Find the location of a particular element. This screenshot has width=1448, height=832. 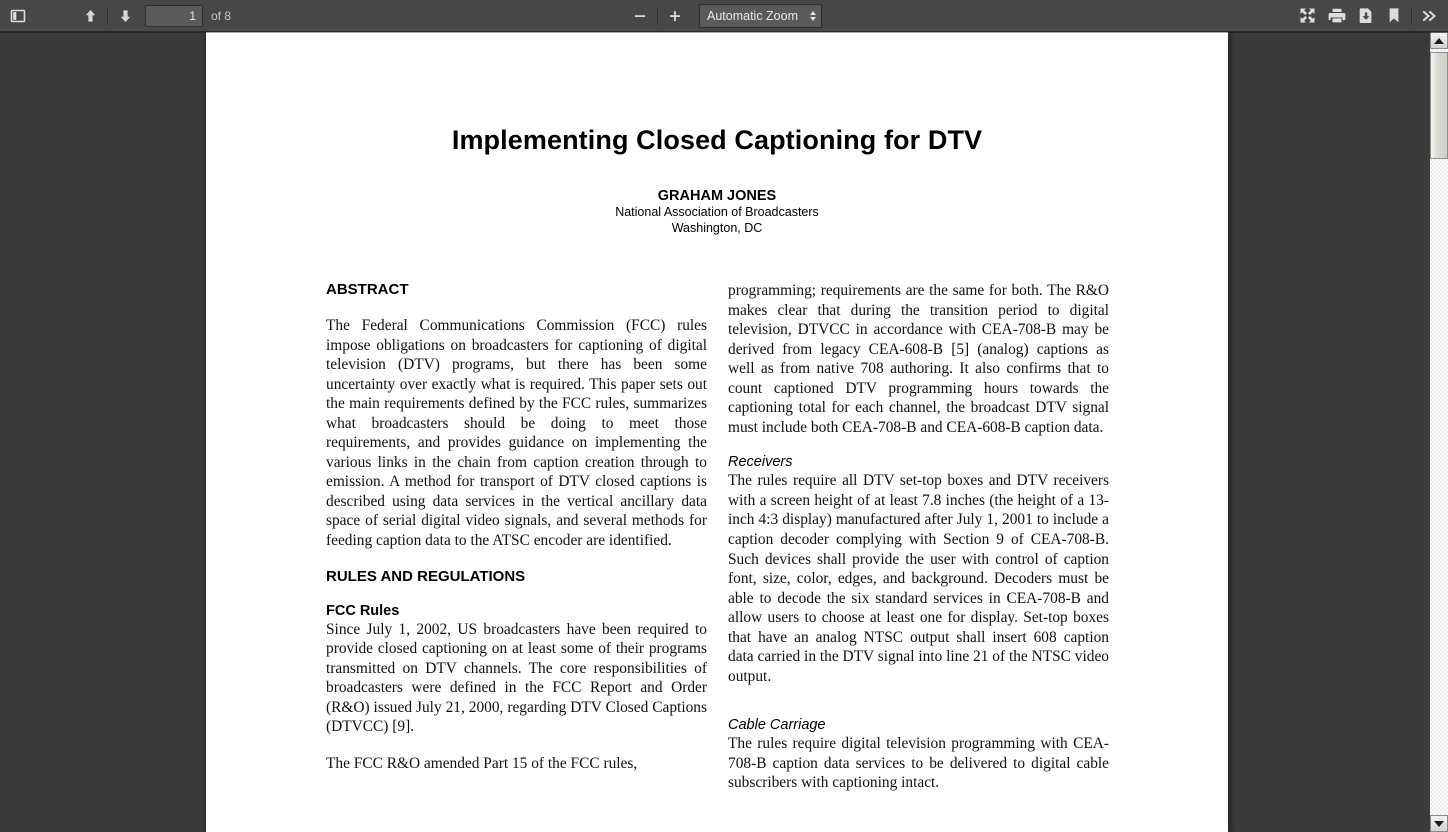

toolbar-right-group is located at coordinates (1368, 16).